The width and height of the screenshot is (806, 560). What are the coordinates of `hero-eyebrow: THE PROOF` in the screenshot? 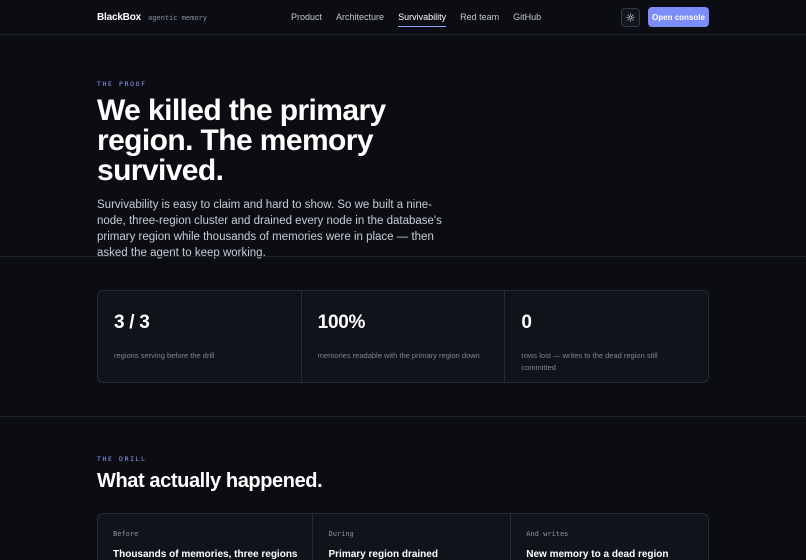 It's located at (122, 84).